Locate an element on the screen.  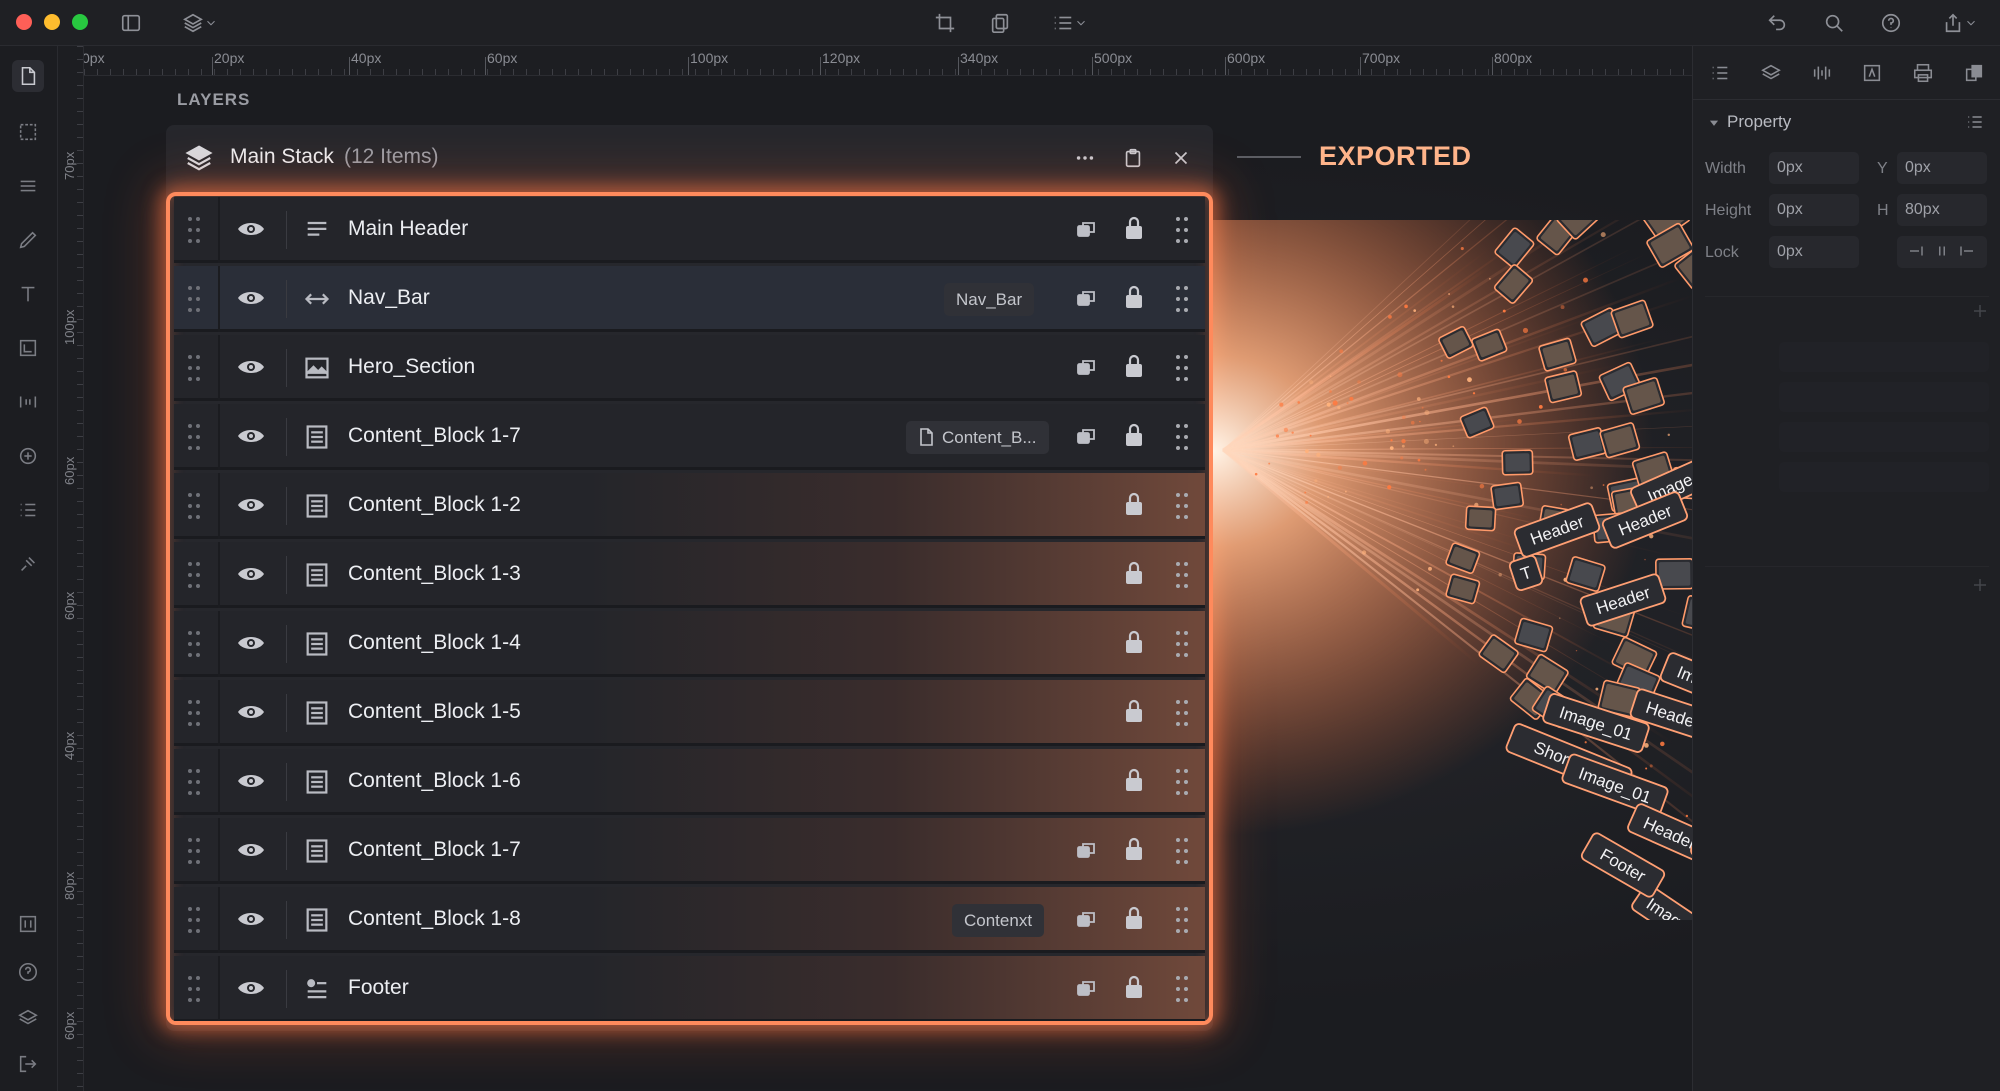
layer-row: Content_Block 1-7 is located at coordinates (689, 851).